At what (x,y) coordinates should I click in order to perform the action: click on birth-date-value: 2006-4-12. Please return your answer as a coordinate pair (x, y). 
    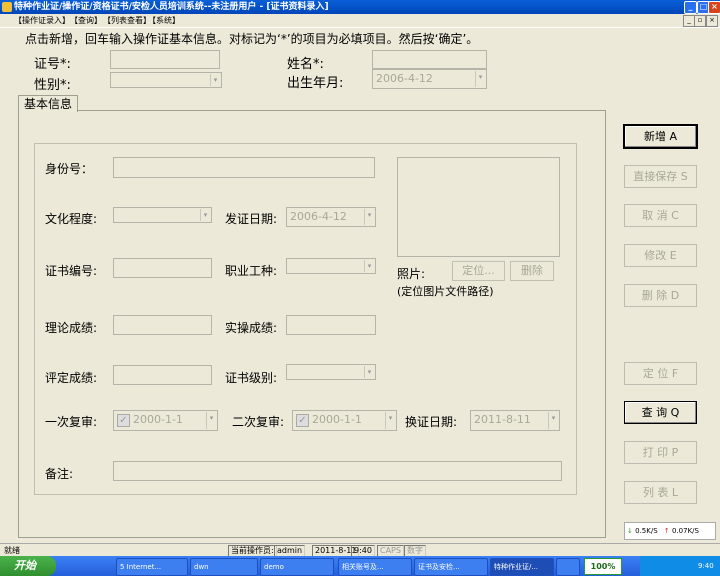
    Looking at the image, I should click on (404, 78).